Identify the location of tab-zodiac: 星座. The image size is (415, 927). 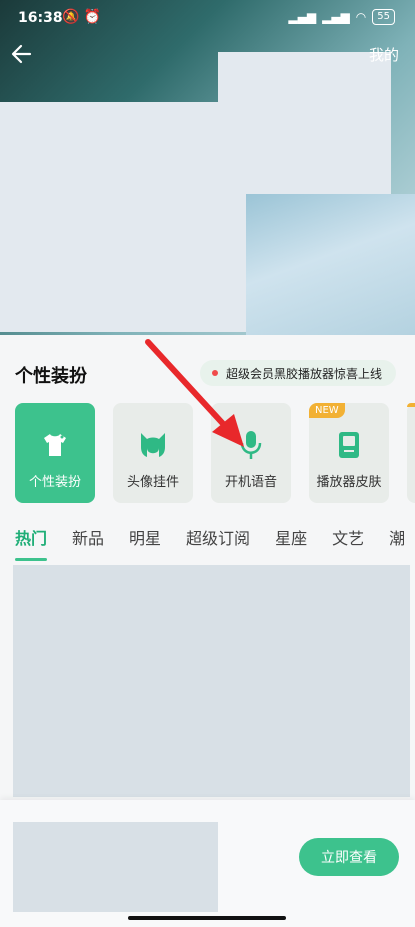
(291, 538).